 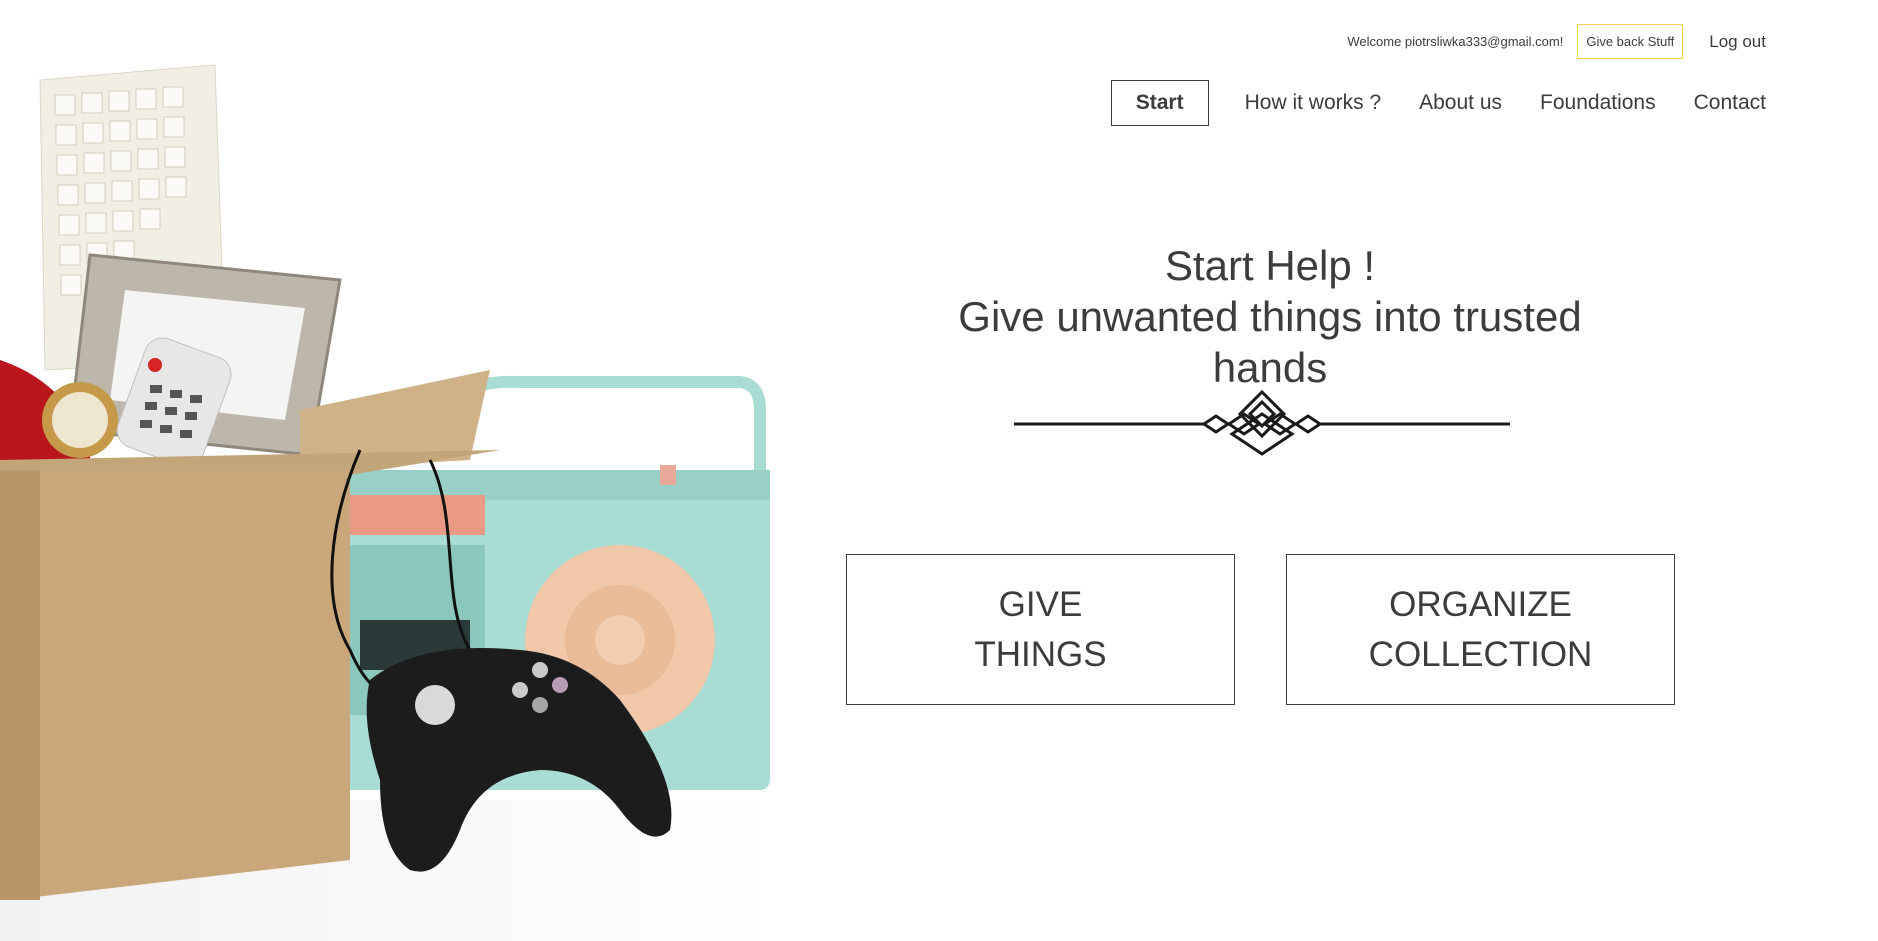 I want to click on organize-collection-line2: COLLECTION, so click(x=1480, y=654).